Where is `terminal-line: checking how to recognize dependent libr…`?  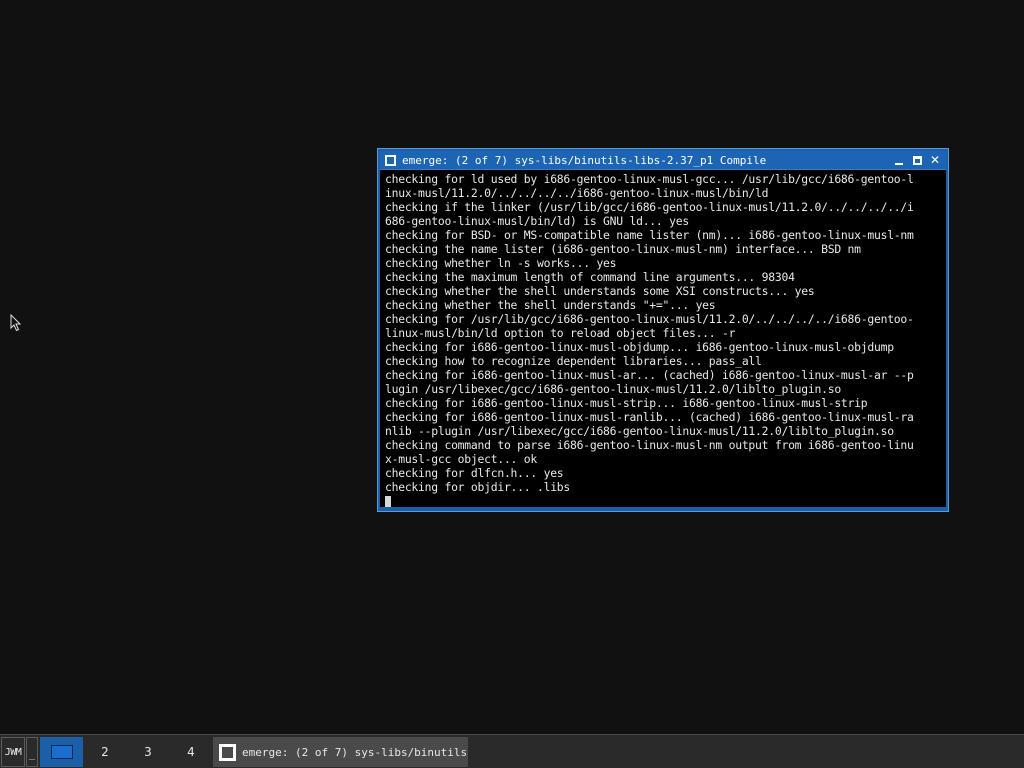 terminal-line: checking how to recognize dependent libr… is located at coordinates (573, 361).